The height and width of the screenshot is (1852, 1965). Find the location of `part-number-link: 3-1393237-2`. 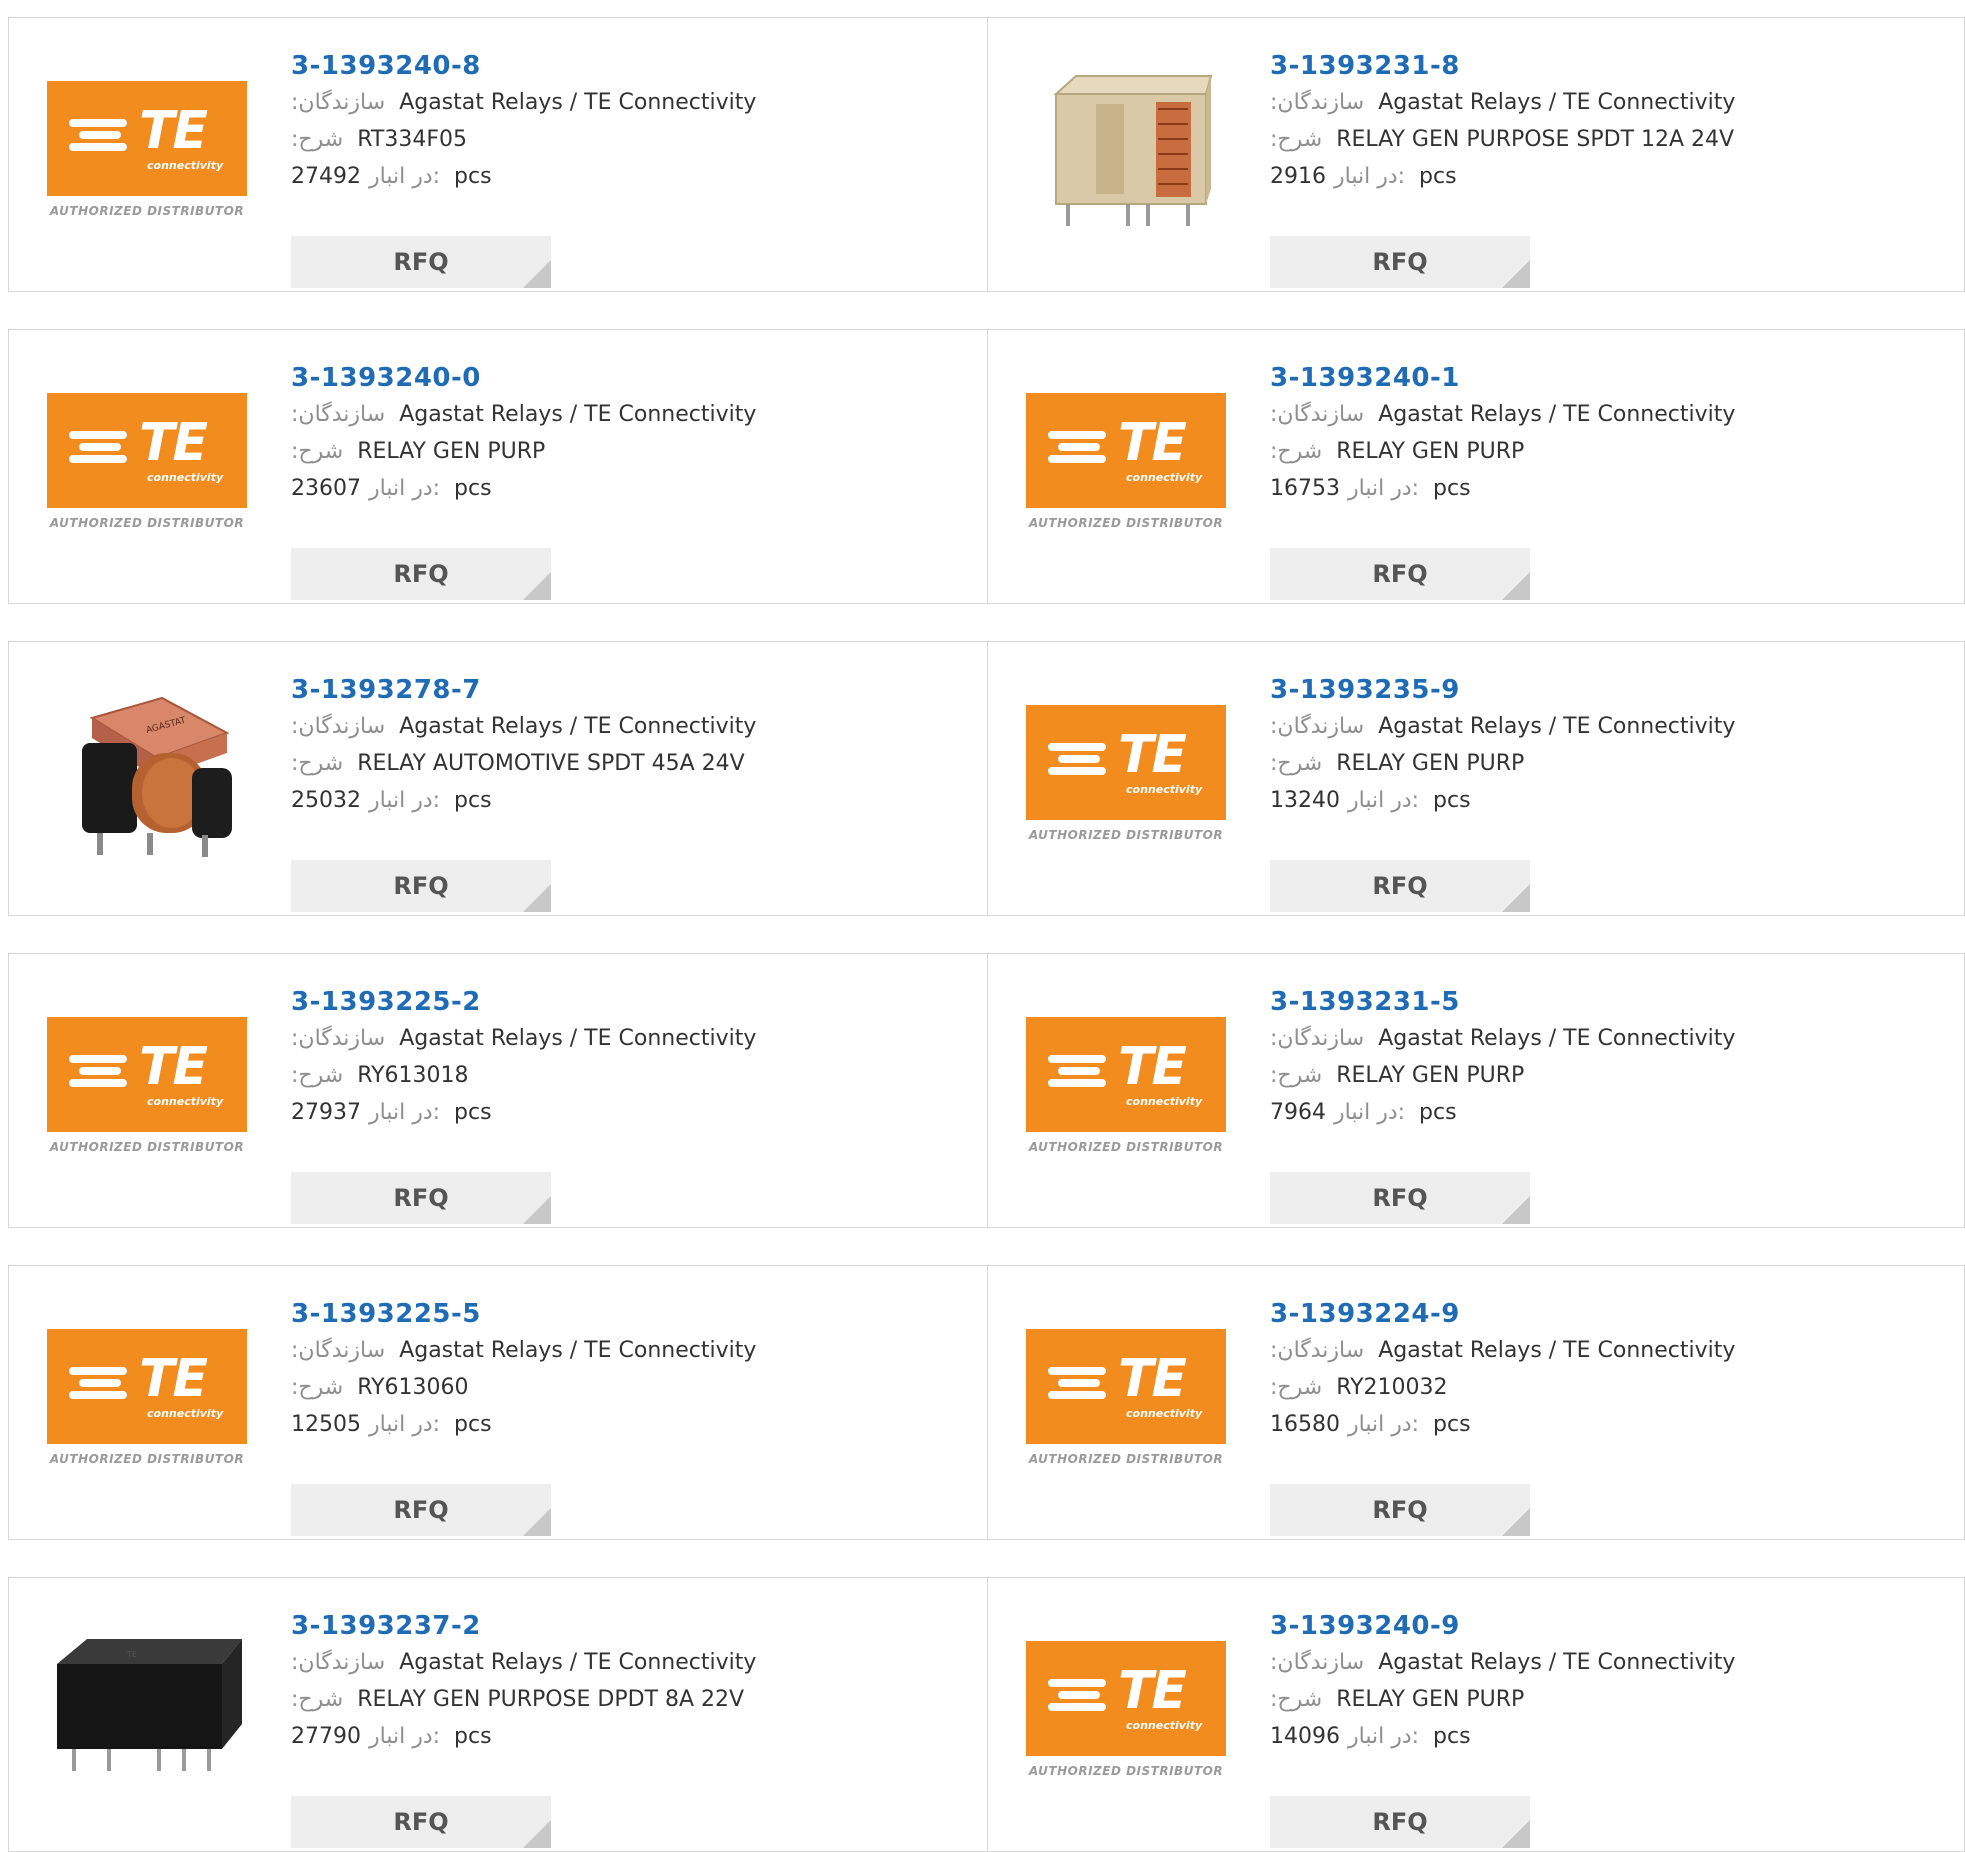

part-number-link: 3-1393237-2 is located at coordinates (386, 1626).